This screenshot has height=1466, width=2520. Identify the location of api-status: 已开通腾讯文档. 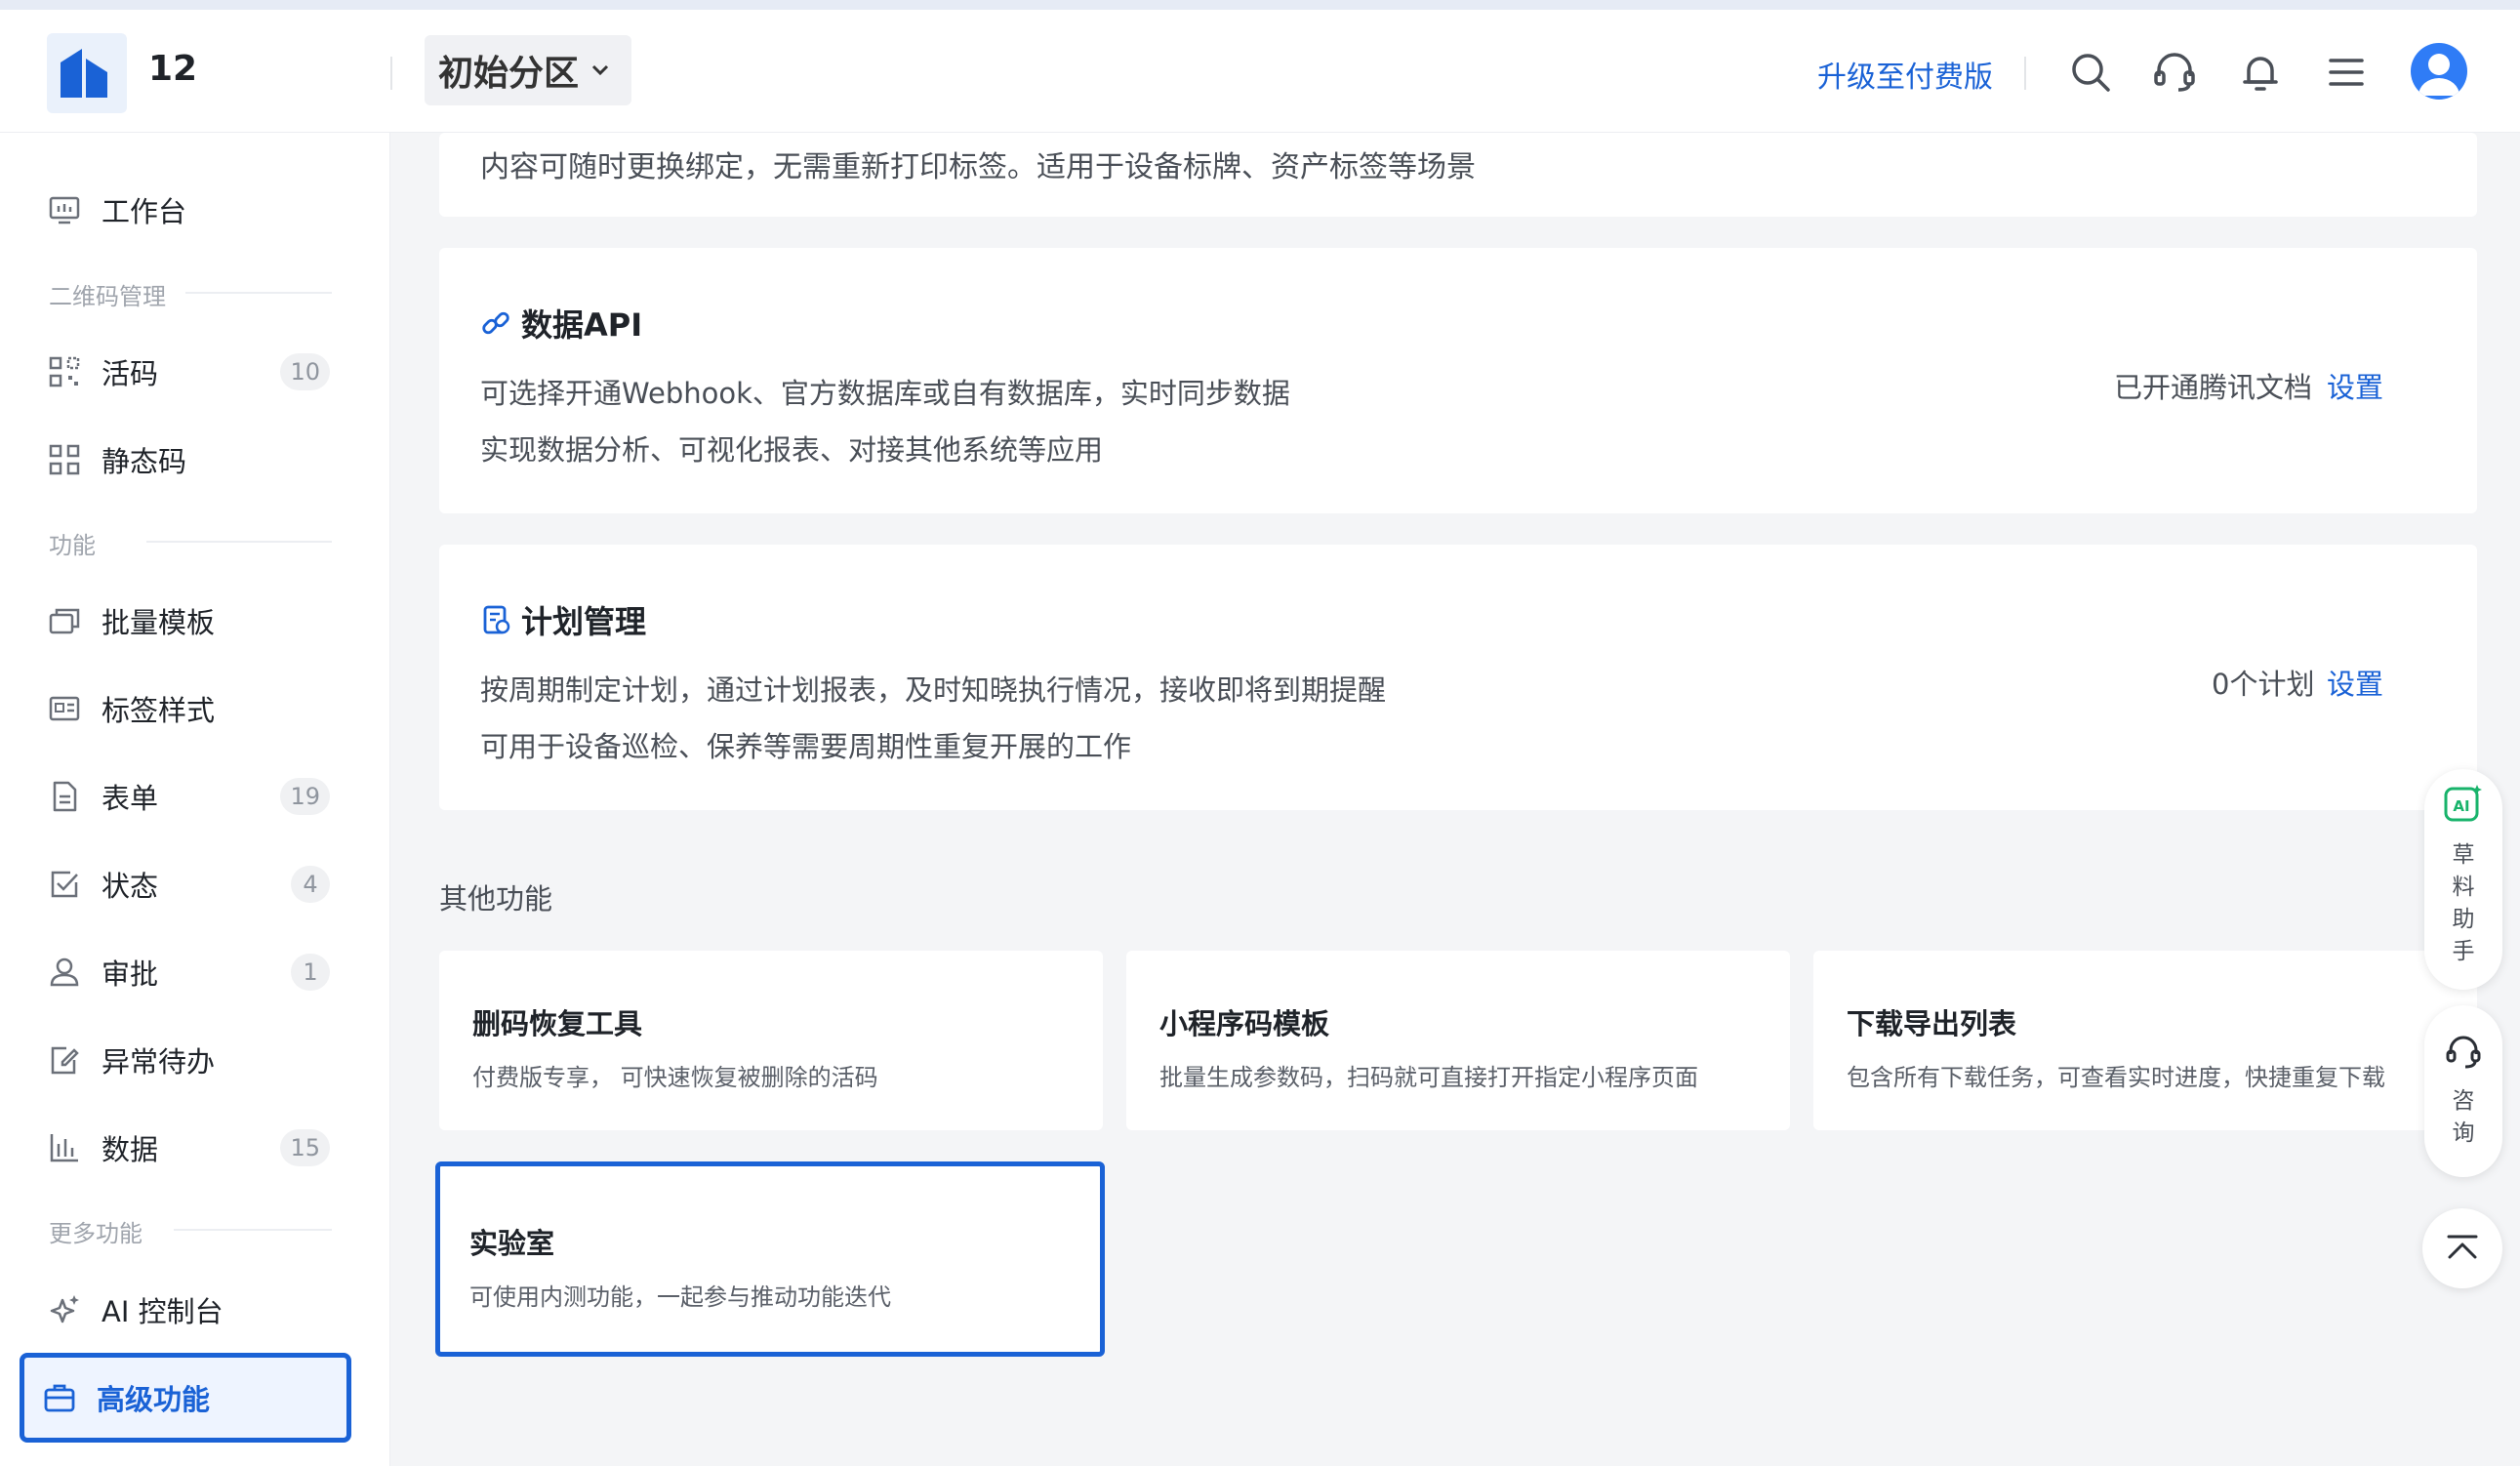
(2213, 387).